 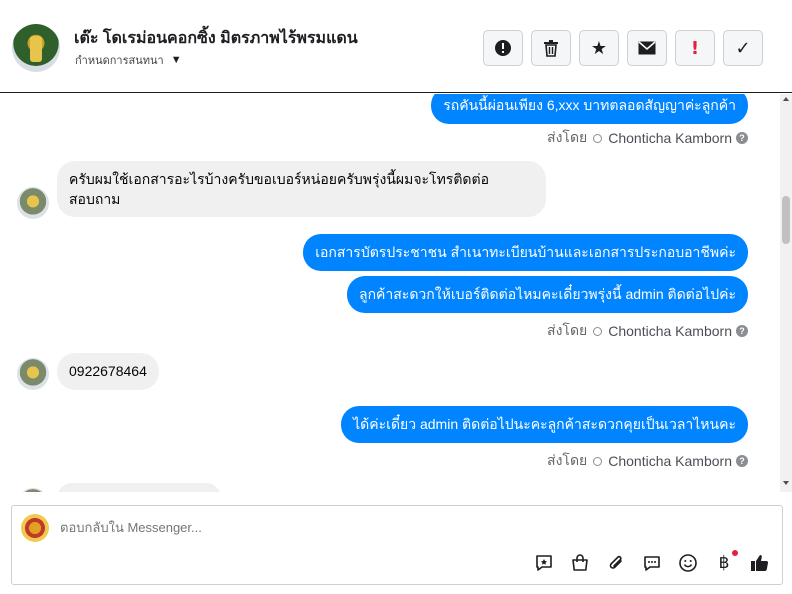 What do you see at coordinates (360, 527) in the screenshot?
I see `reply-input` at bounding box center [360, 527].